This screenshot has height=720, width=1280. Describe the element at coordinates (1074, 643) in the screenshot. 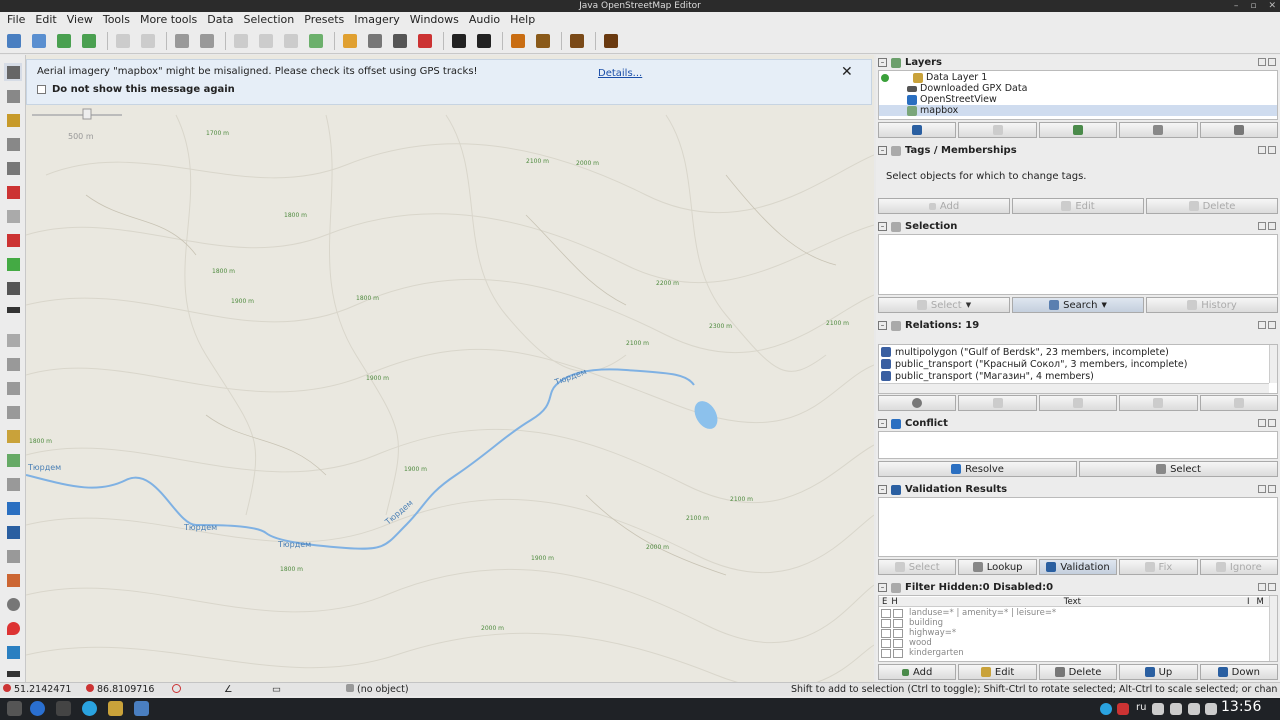

I see `filter-row: wood` at that location.